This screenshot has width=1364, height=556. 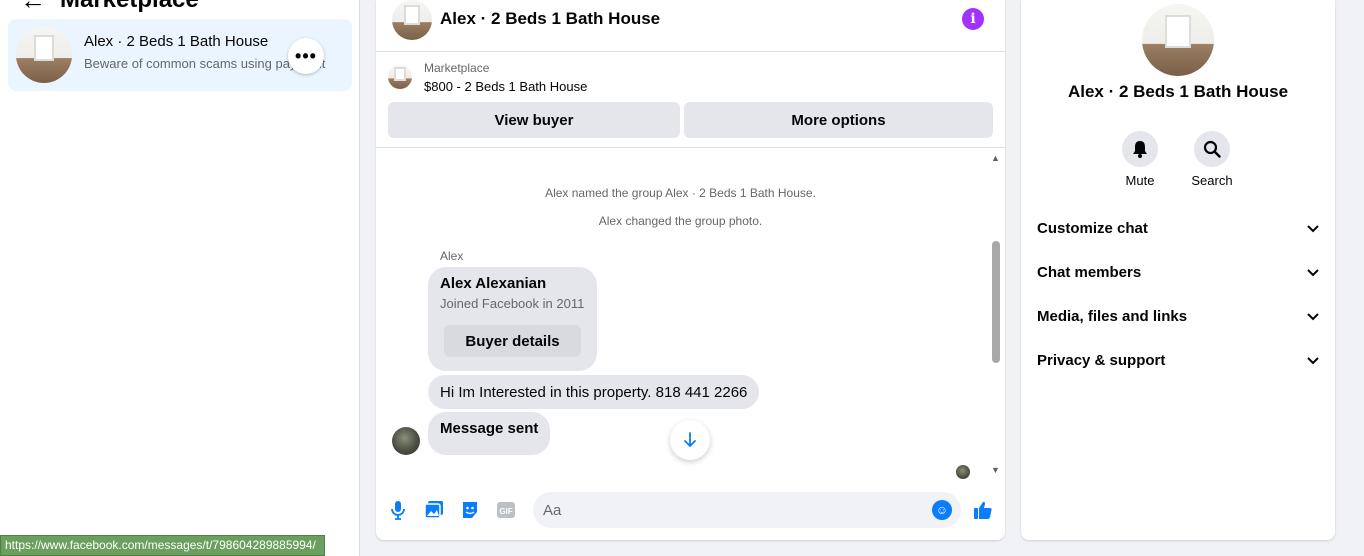 I want to click on section-label: Privacy & support, so click(x=1101, y=360).